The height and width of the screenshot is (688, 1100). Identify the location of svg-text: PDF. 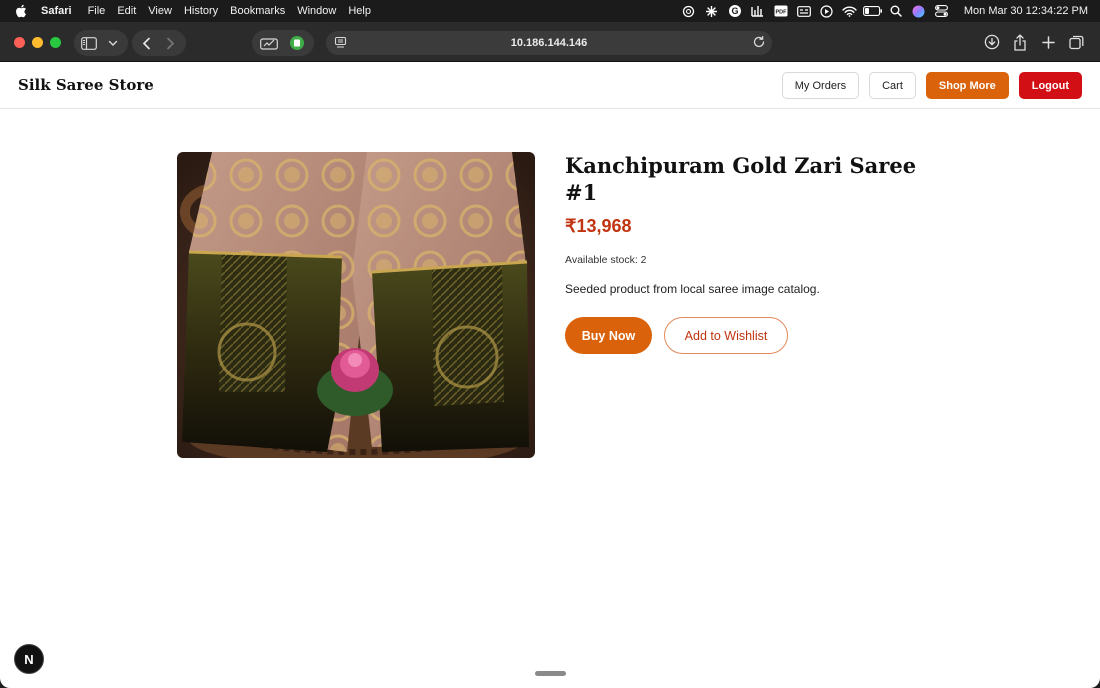
(781, 12).